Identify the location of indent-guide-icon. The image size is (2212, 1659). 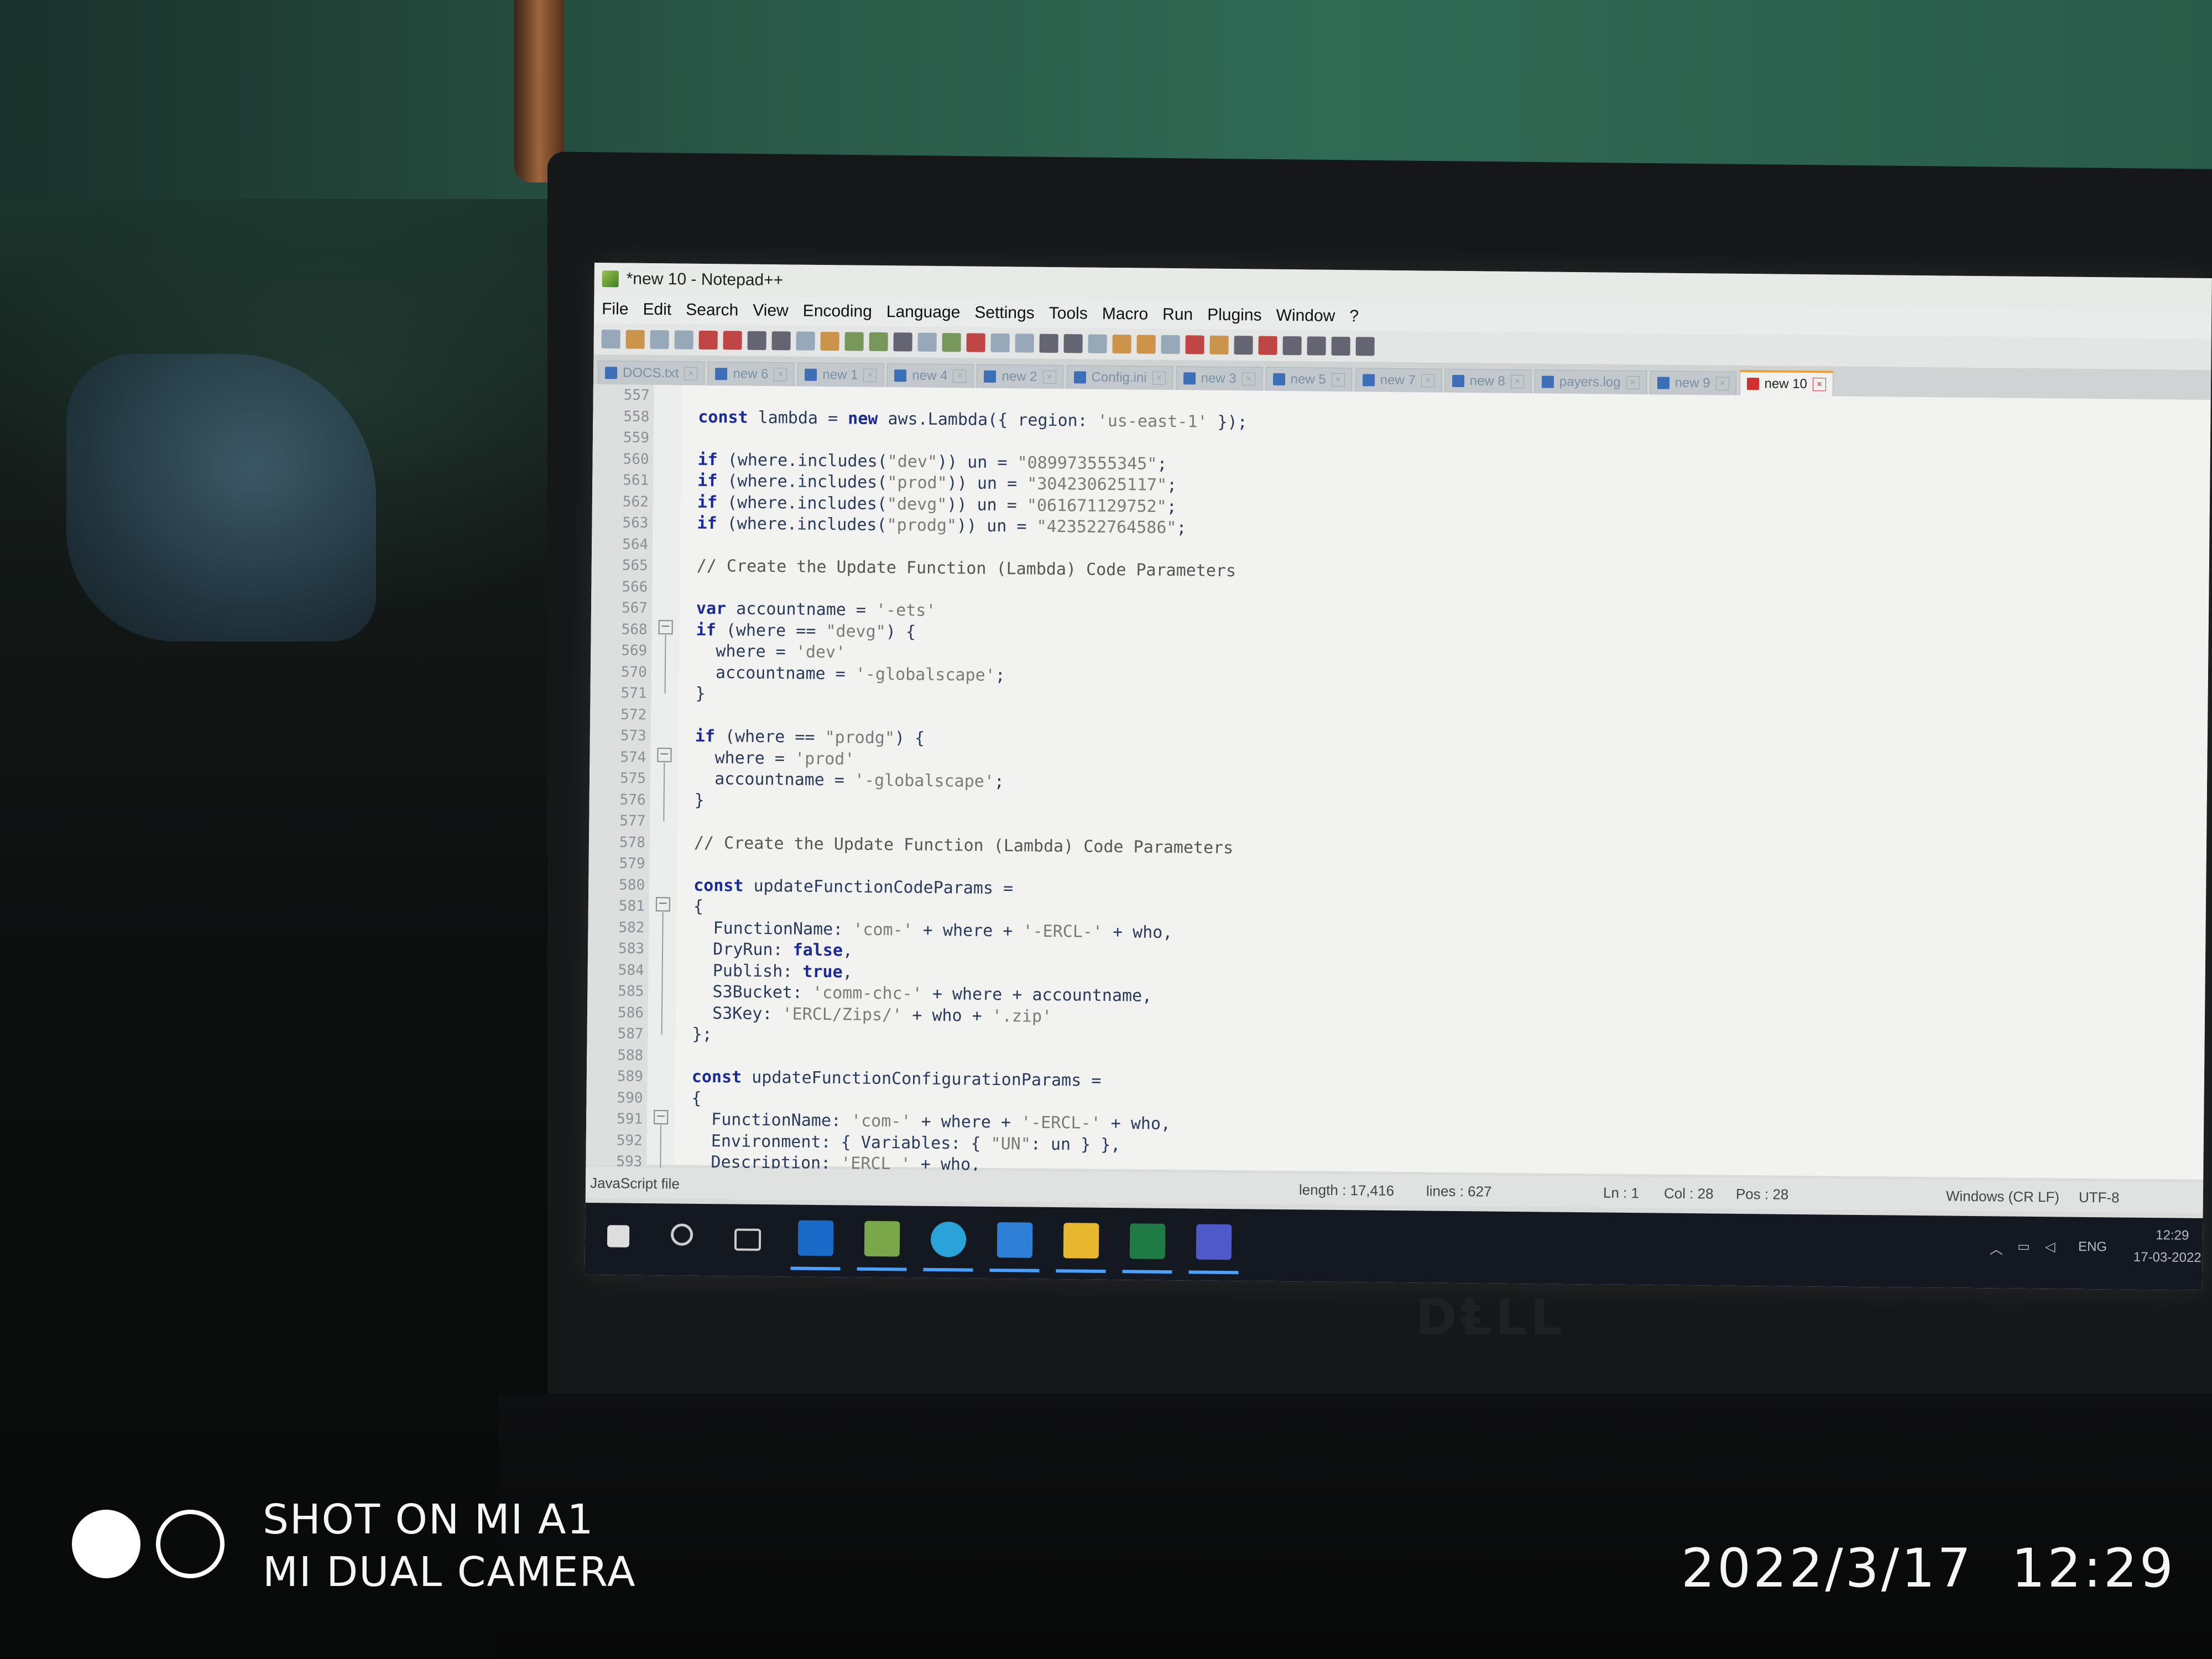
(1097, 344).